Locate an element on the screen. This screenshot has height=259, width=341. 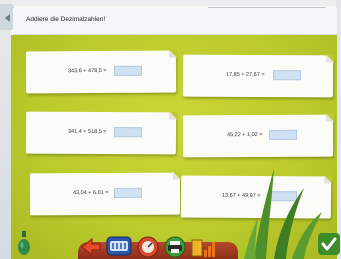
collapse-arrow-icon is located at coordinates (7, 17).